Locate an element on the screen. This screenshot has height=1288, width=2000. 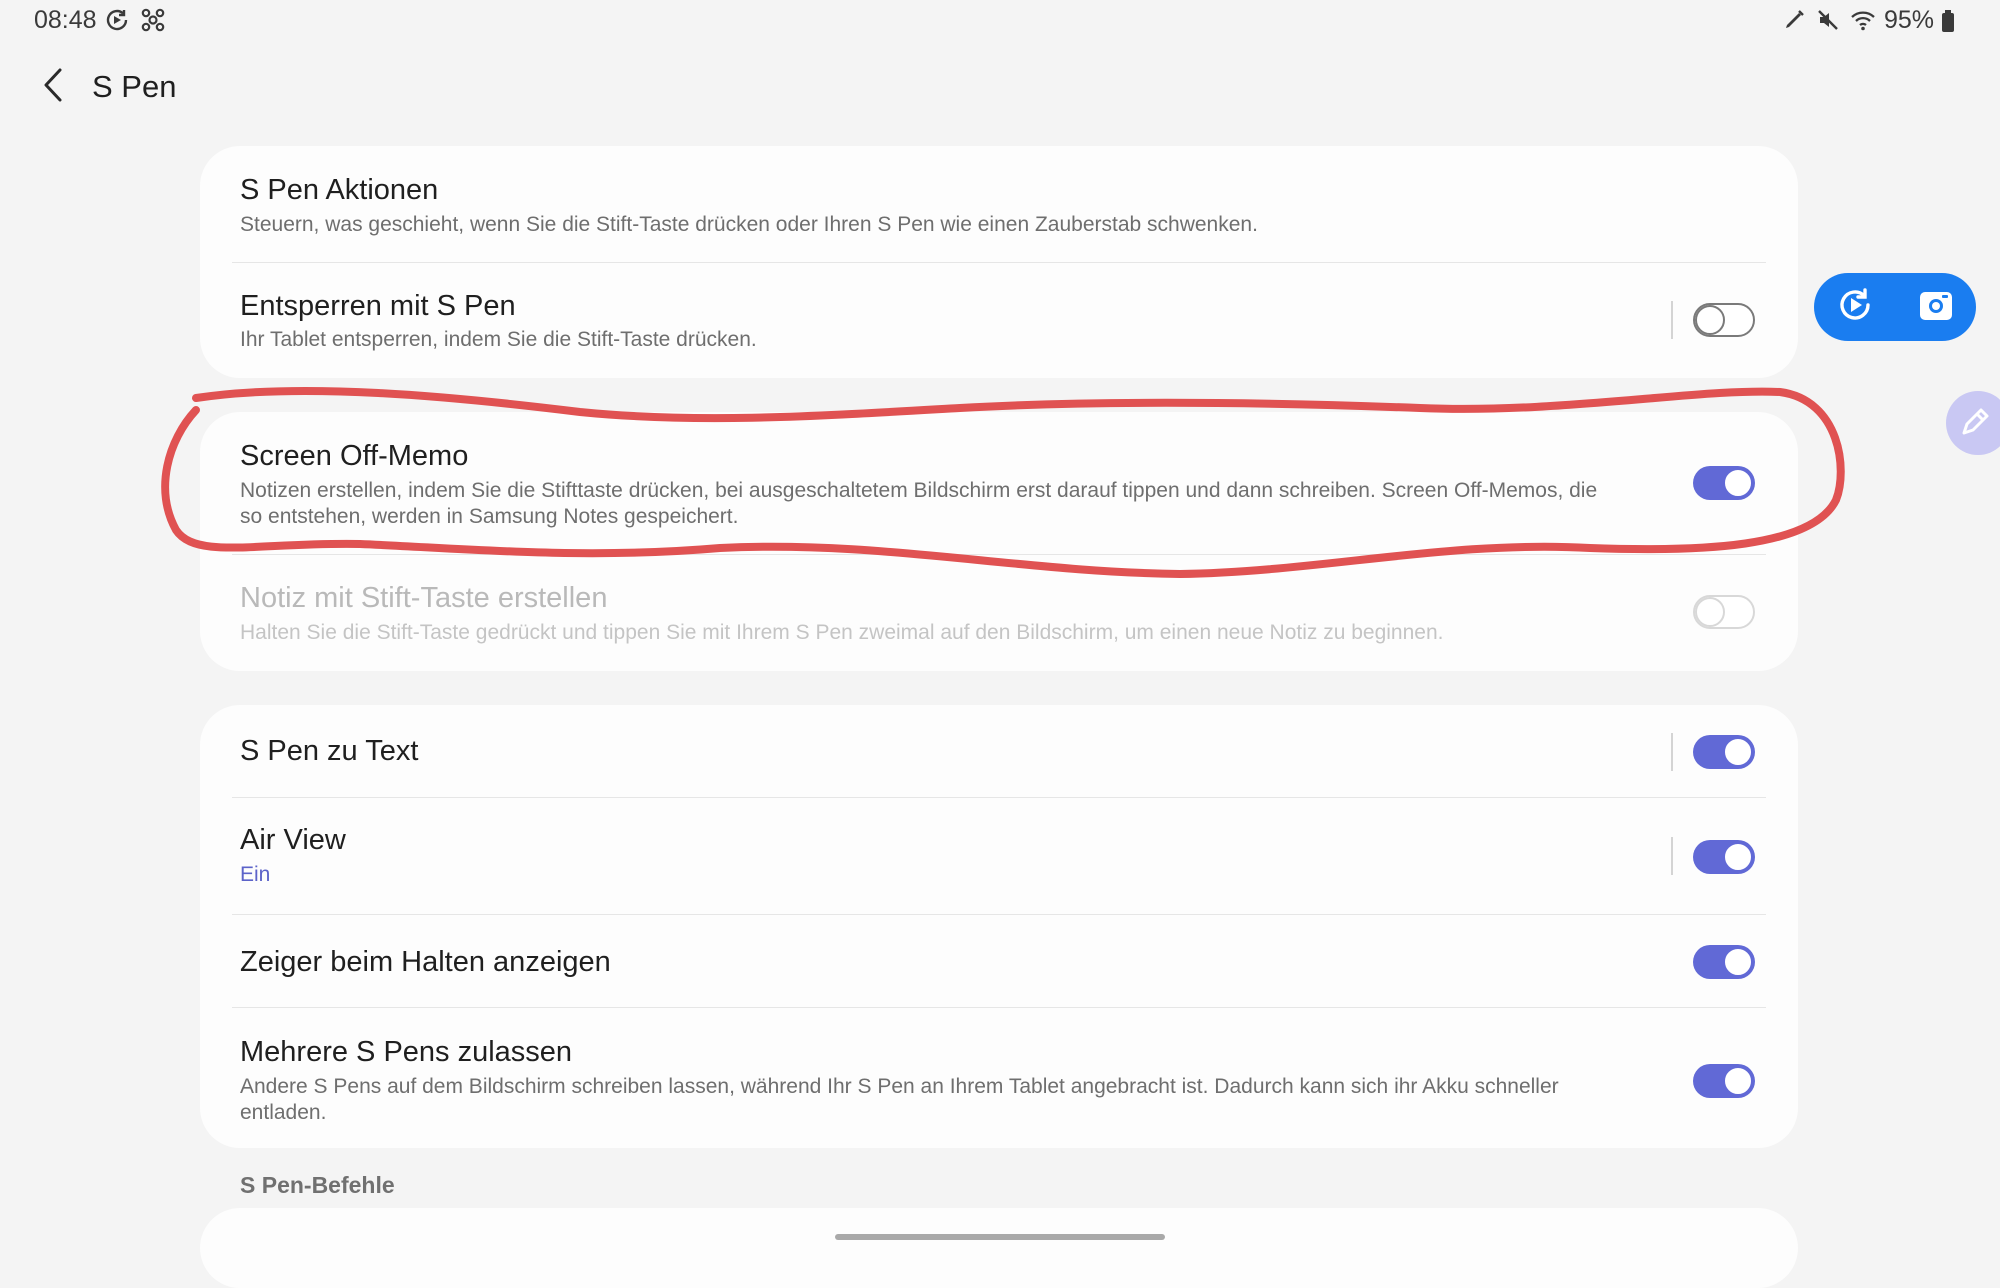
s-pen-zu-text-toggle is located at coordinates (1724, 752).